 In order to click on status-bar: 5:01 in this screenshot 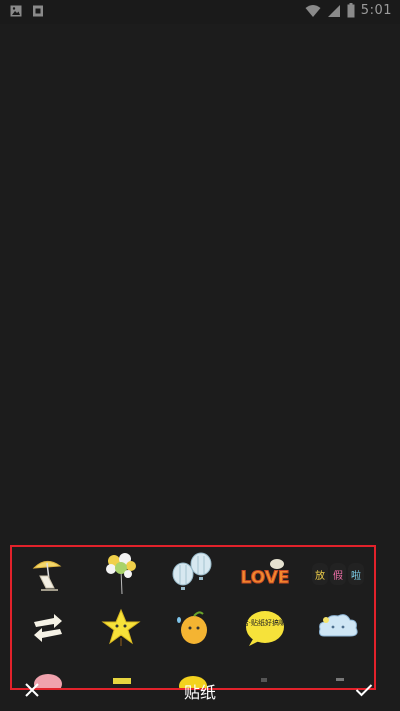, I will do `click(200, 12)`.